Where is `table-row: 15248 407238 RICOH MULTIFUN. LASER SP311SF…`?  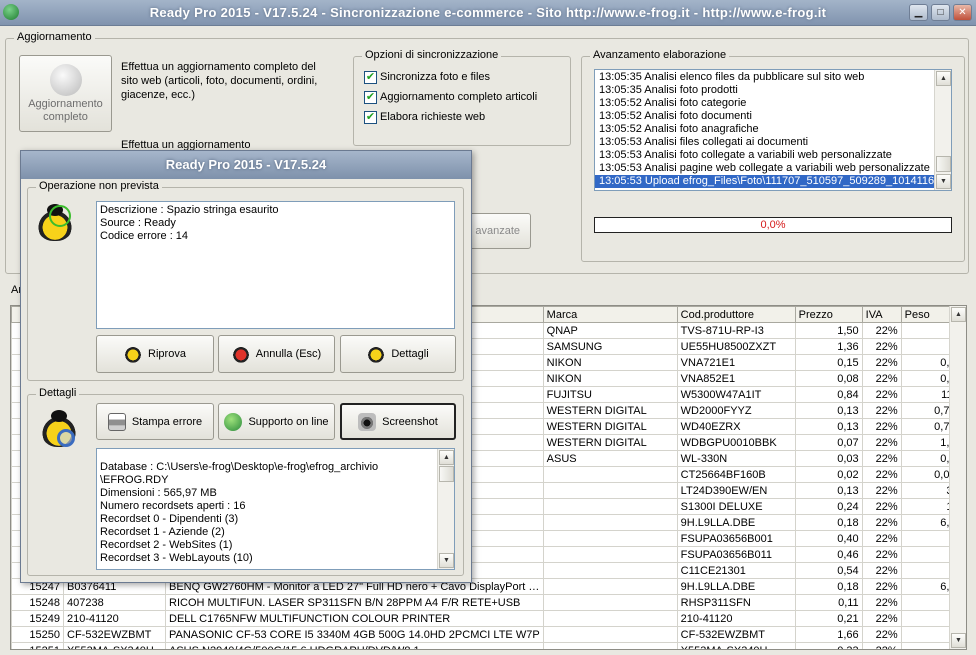
table-row: 15248 407238 RICOH MULTIFUN. LASER SP311SF… is located at coordinates (488, 602).